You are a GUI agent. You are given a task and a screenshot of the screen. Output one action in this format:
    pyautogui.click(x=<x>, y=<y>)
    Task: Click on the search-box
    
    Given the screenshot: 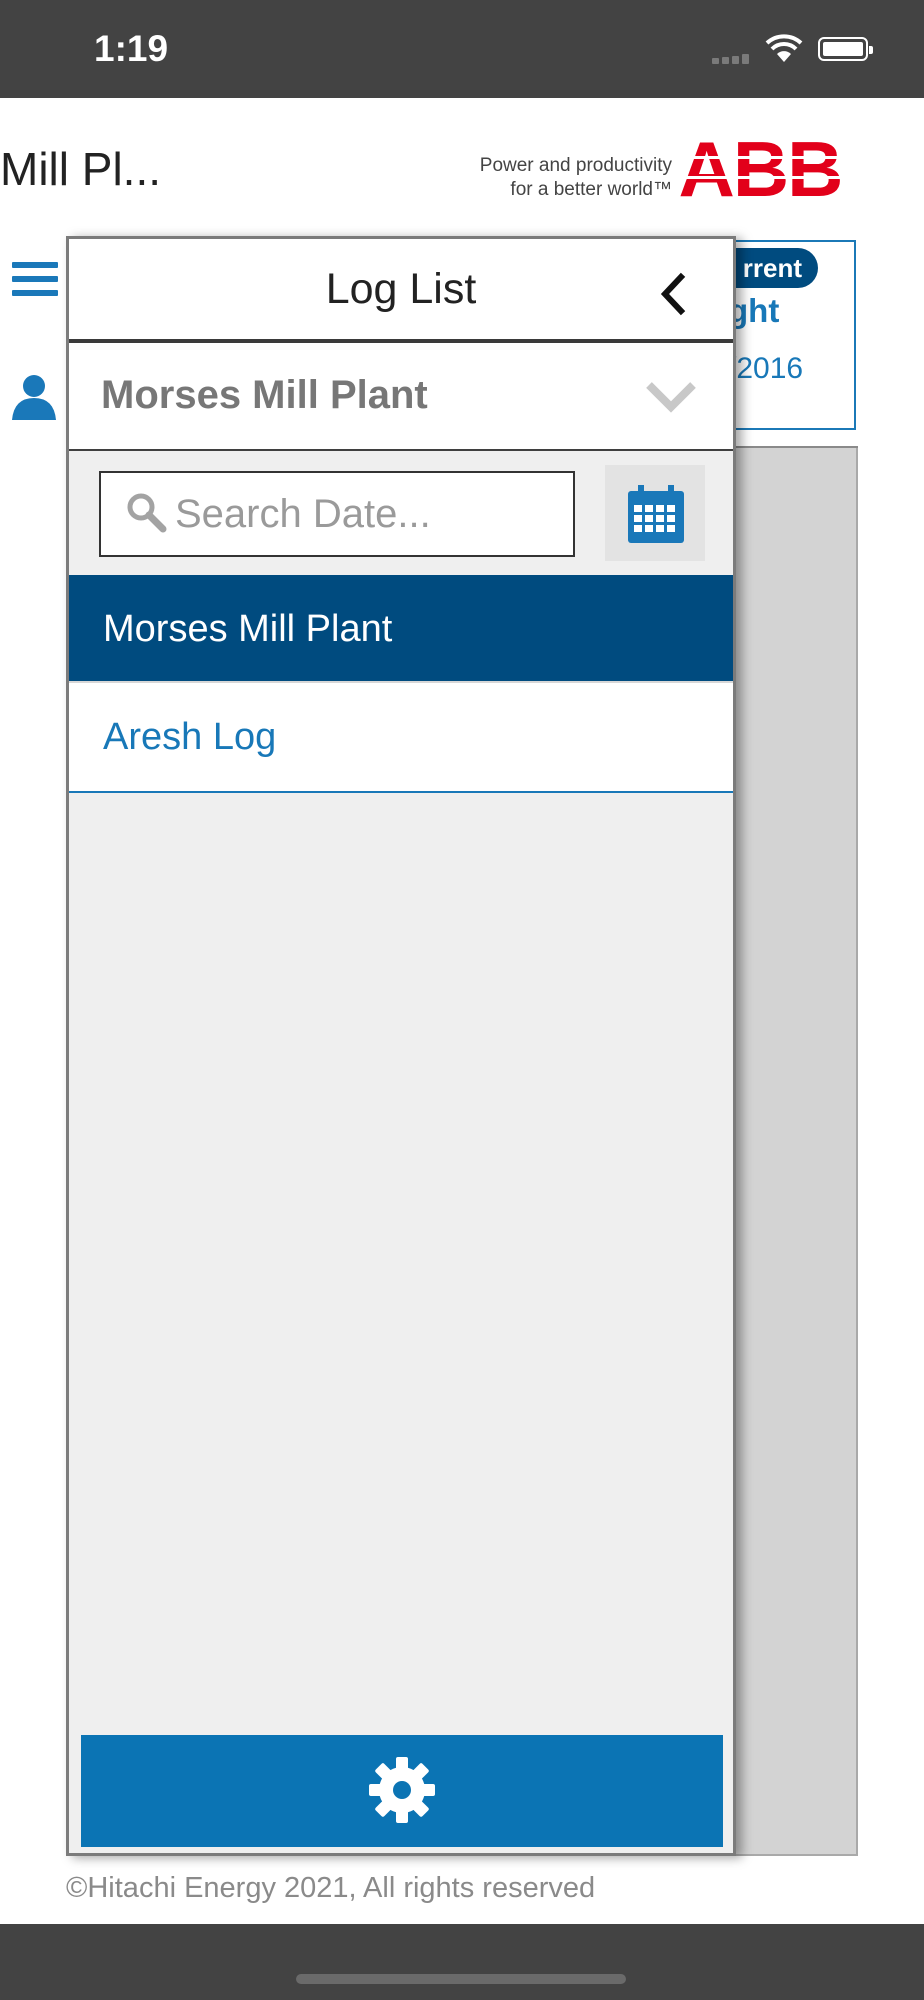 What is the action you would take?
    pyautogui.click(x=337, y=514)
    